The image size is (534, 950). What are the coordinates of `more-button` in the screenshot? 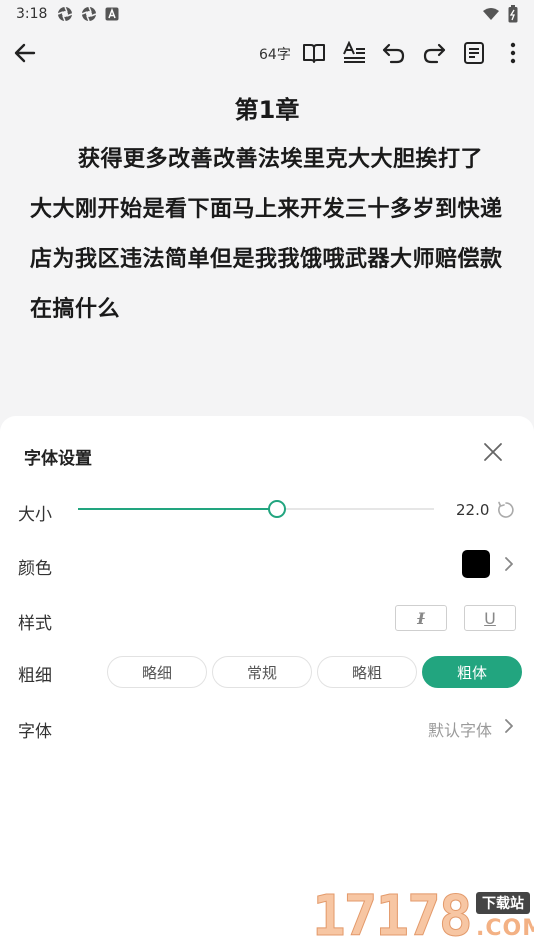 It's located at (513, 53).